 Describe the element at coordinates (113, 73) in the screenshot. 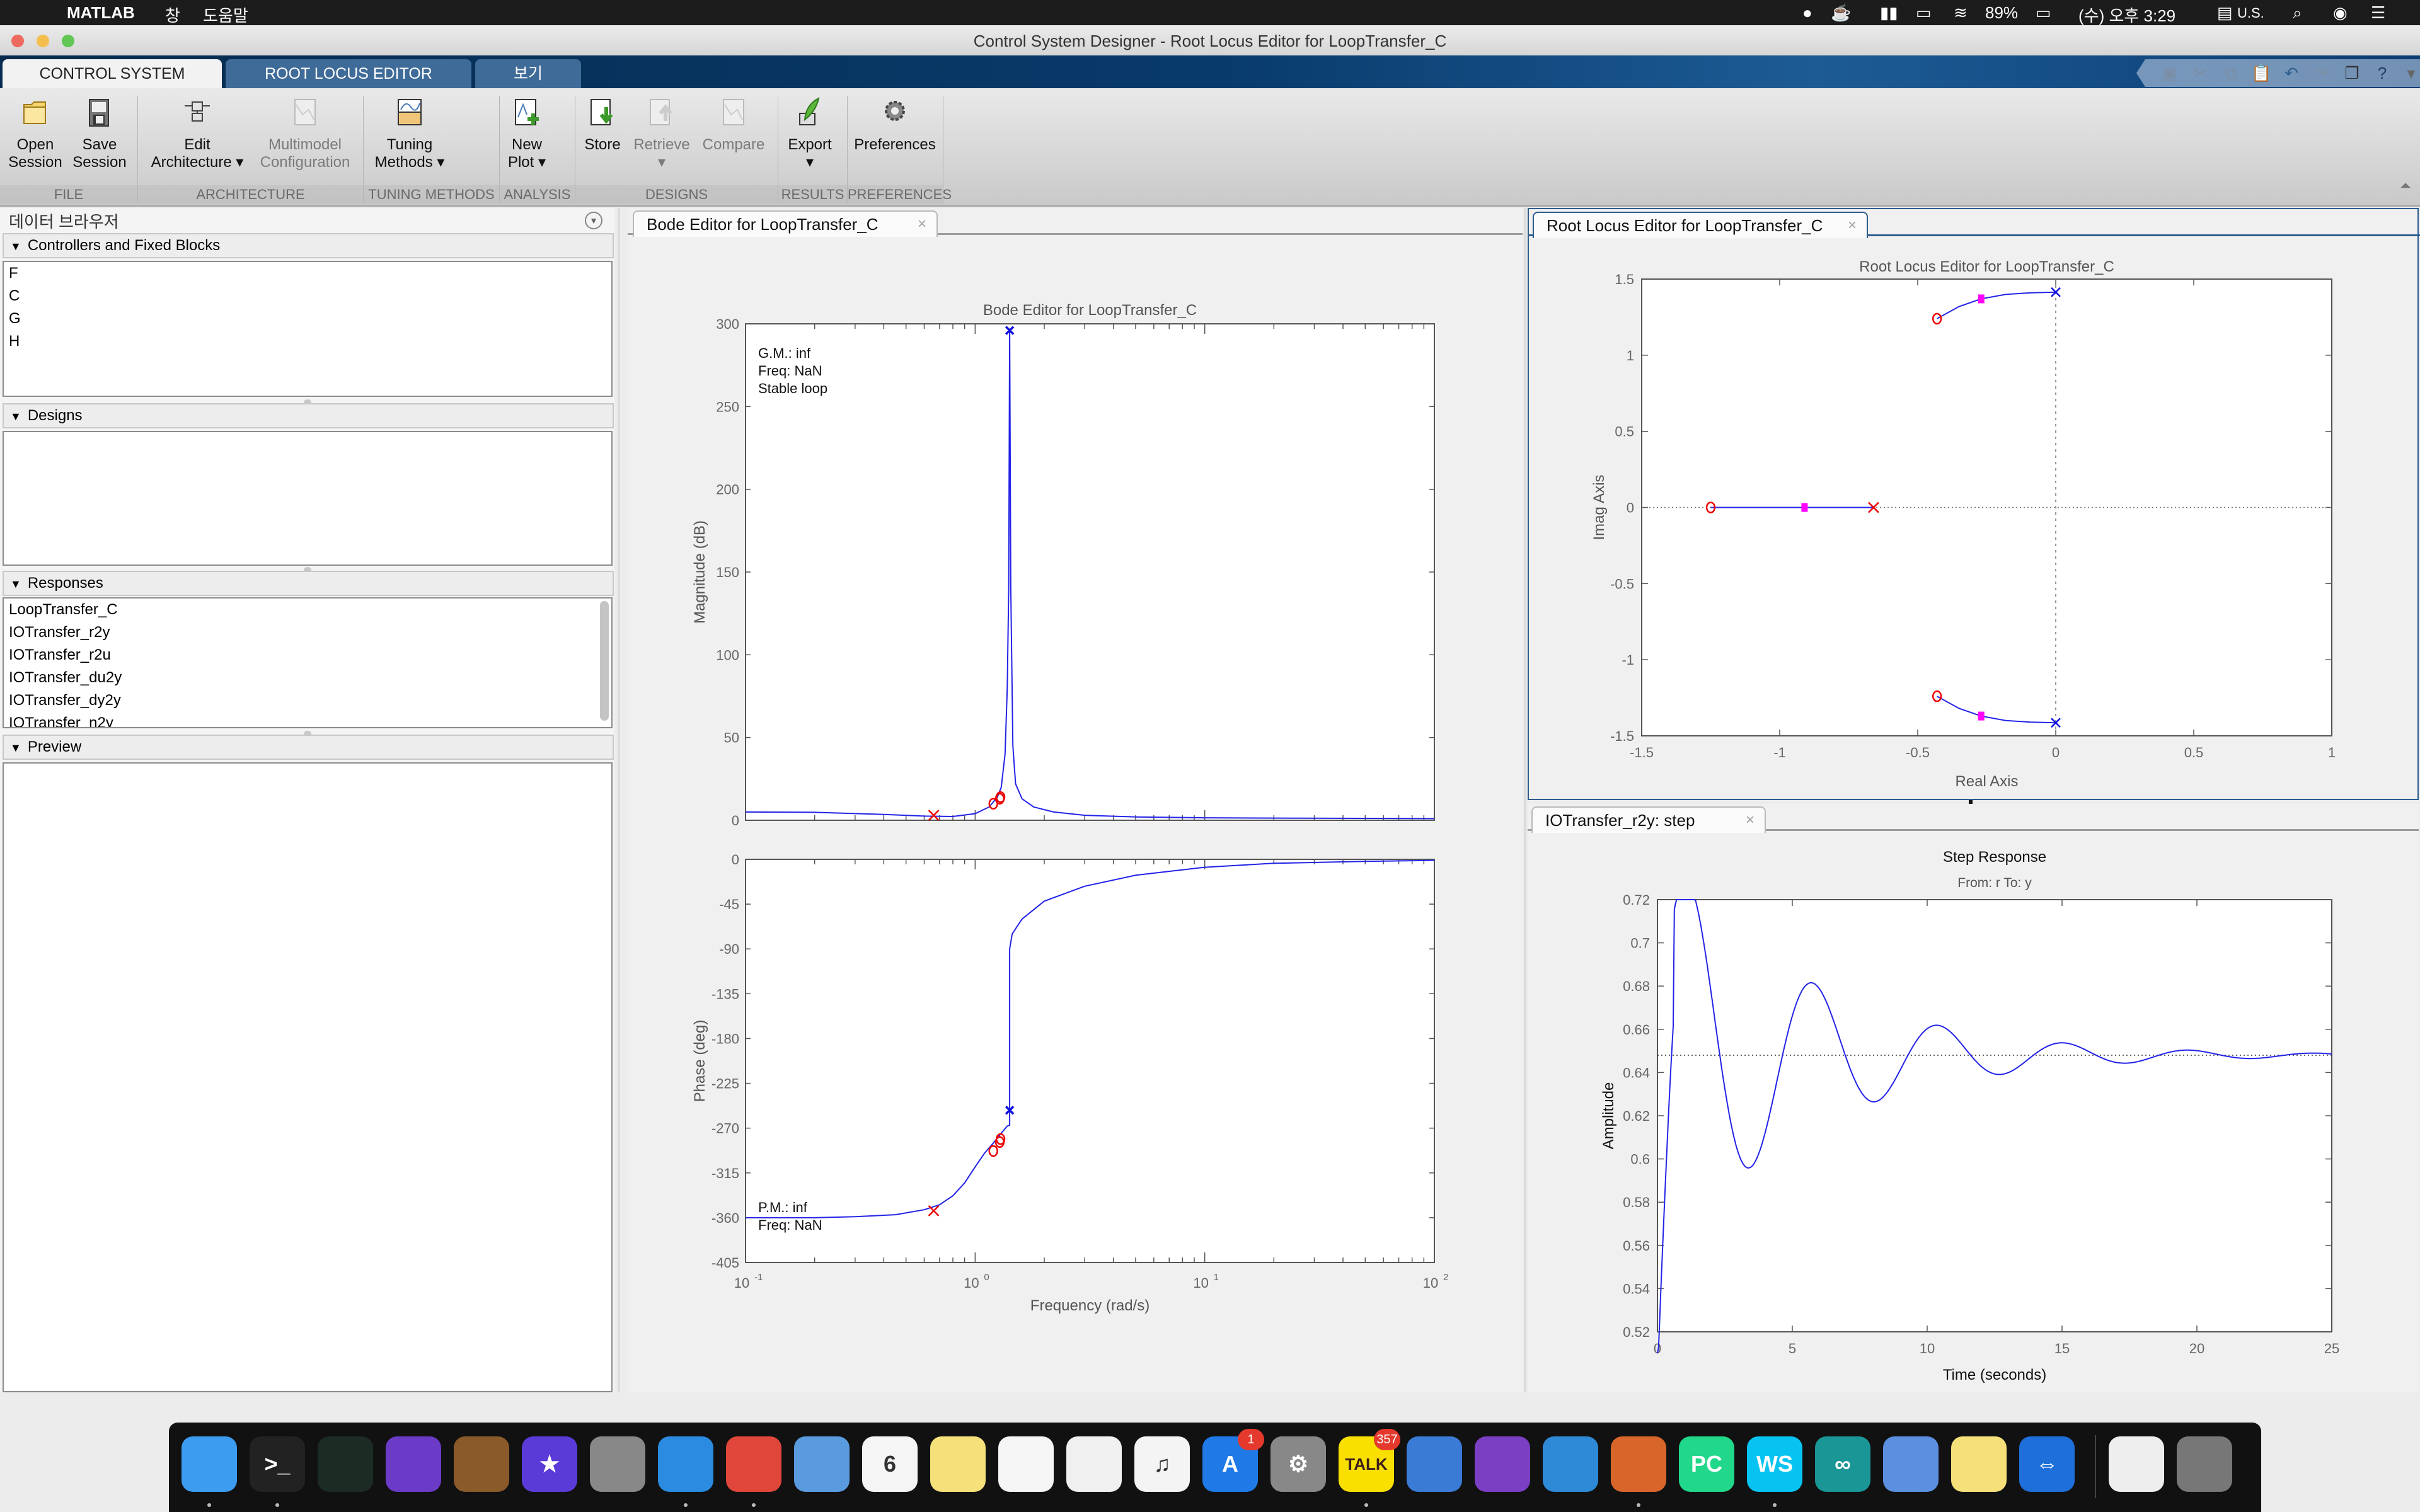

I see `tab-control-system: CONTROL SYSTEM` at that location.